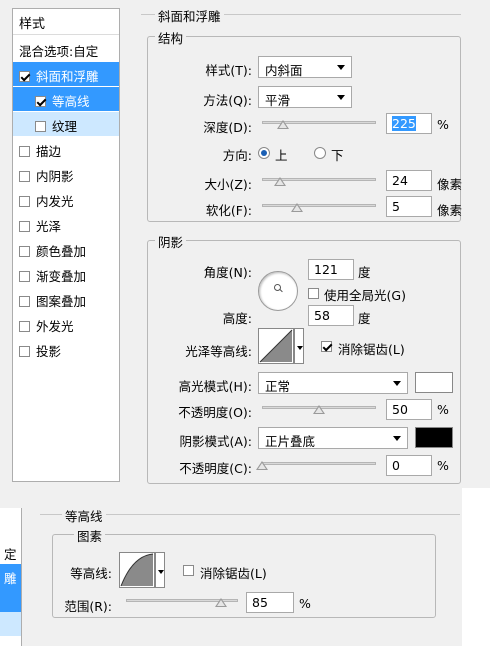 The image size is (490, 646). What do you see at coordinates (276, 346) in the screenshot?
I see `gloss-contour-preview` at bounding box center [276, 346].